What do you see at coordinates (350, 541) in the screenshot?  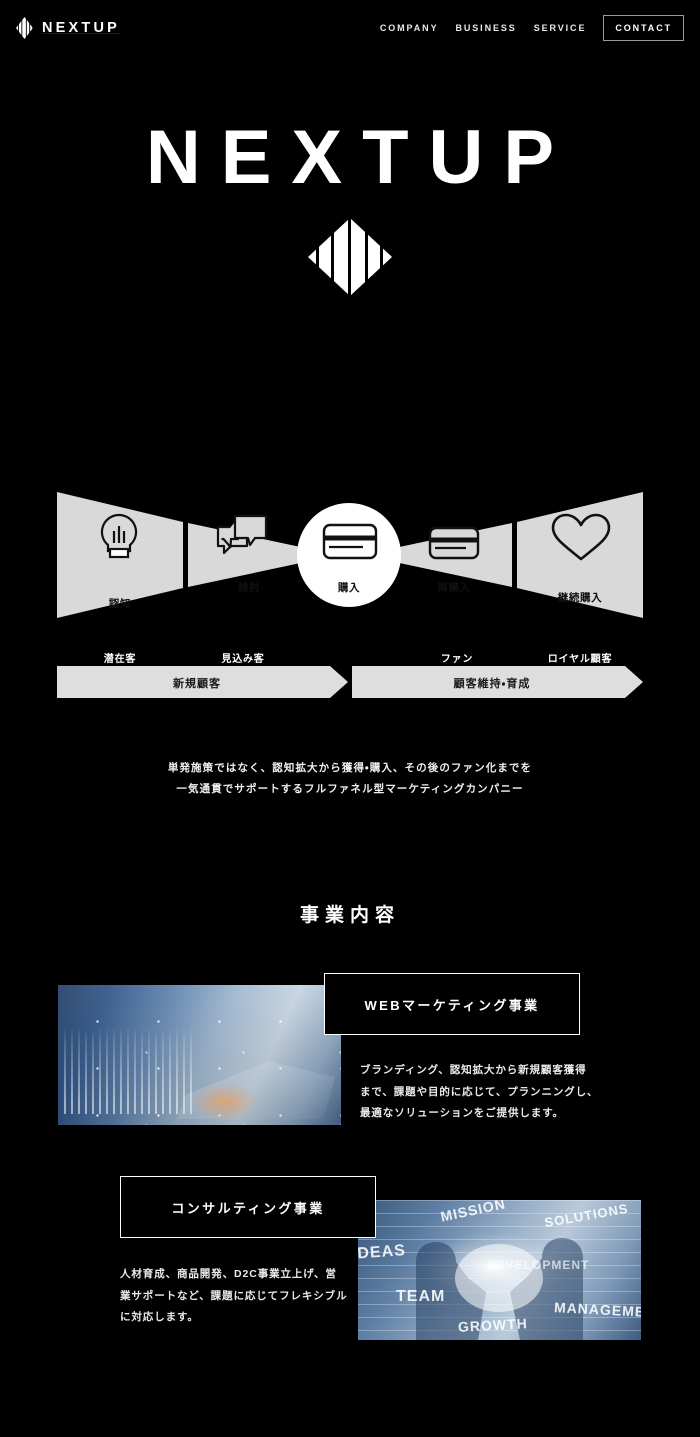 I see `credit-card-icon-purchase` at bounding box center [350, 541].